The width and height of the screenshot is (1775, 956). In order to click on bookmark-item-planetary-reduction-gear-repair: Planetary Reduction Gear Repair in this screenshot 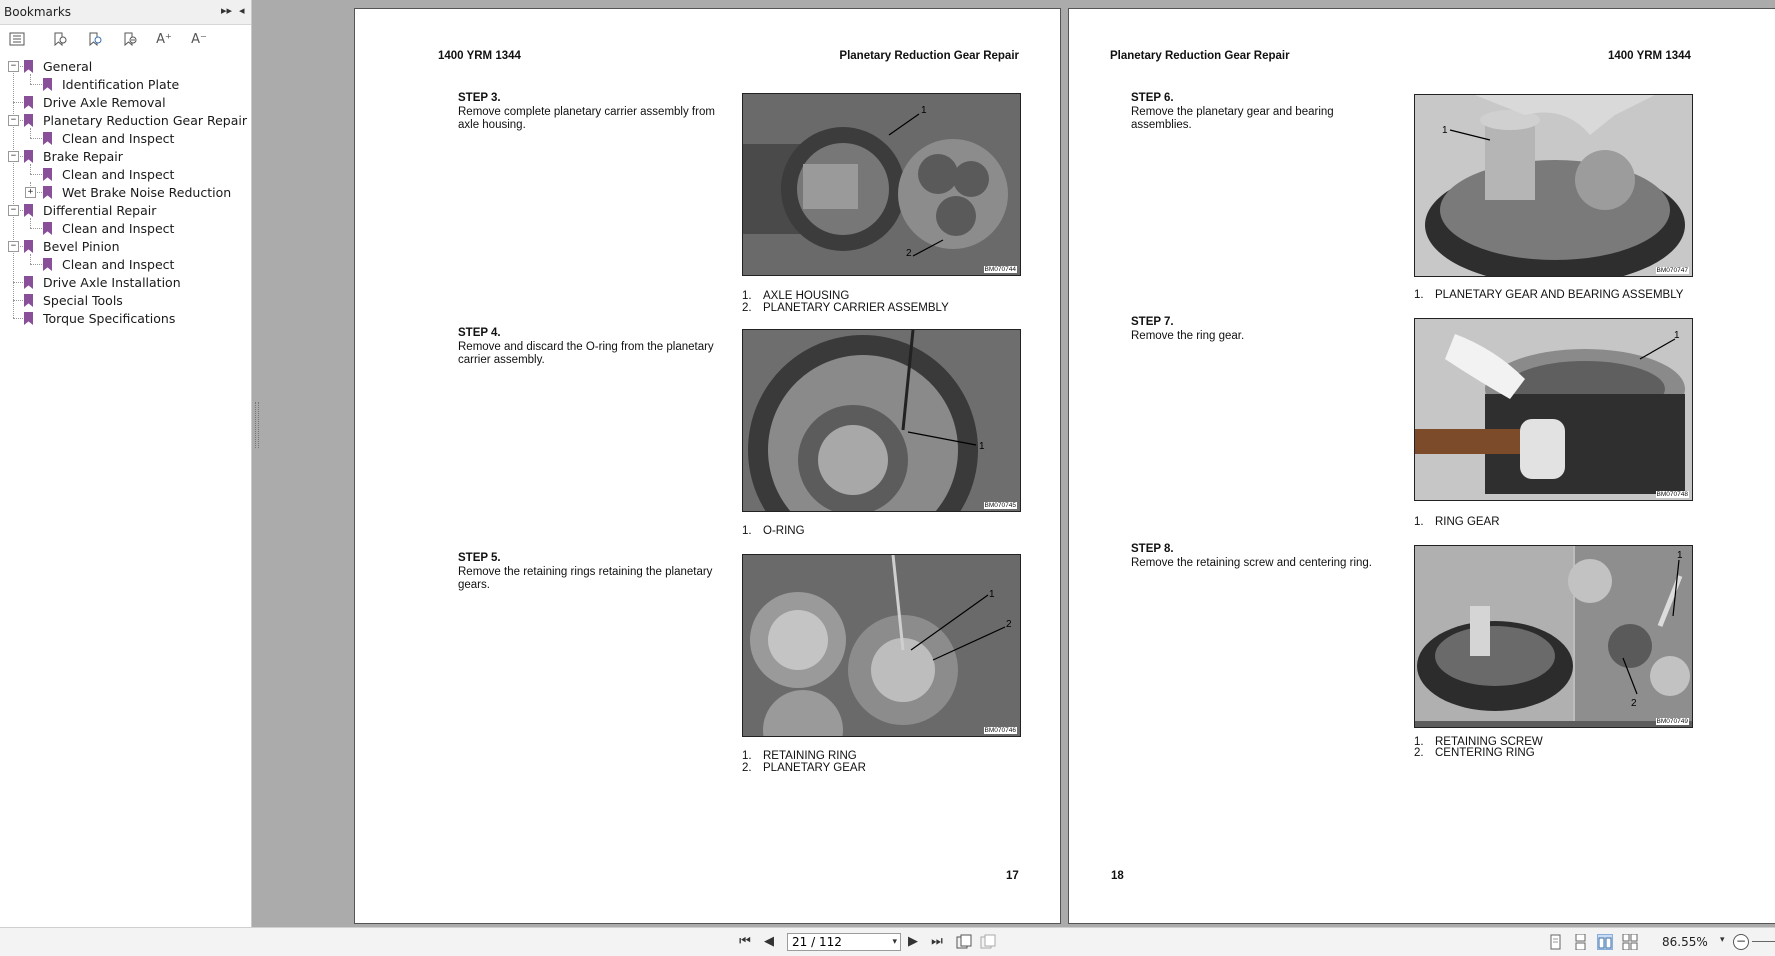, I will do `click(145, 120)`.